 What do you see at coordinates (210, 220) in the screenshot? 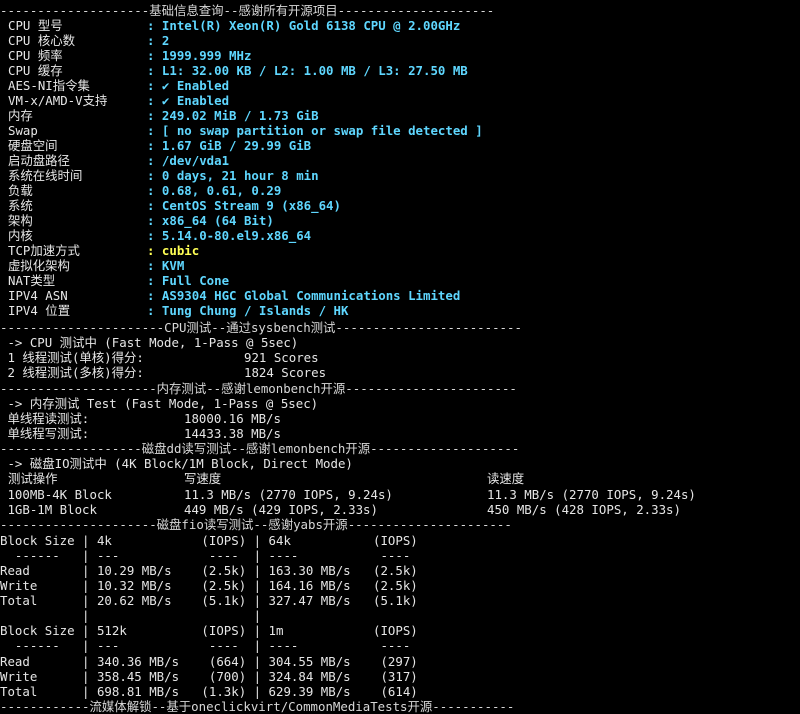
I see `info-value: : x86_64 (64 Bit)` at bounding box center [210, 220].